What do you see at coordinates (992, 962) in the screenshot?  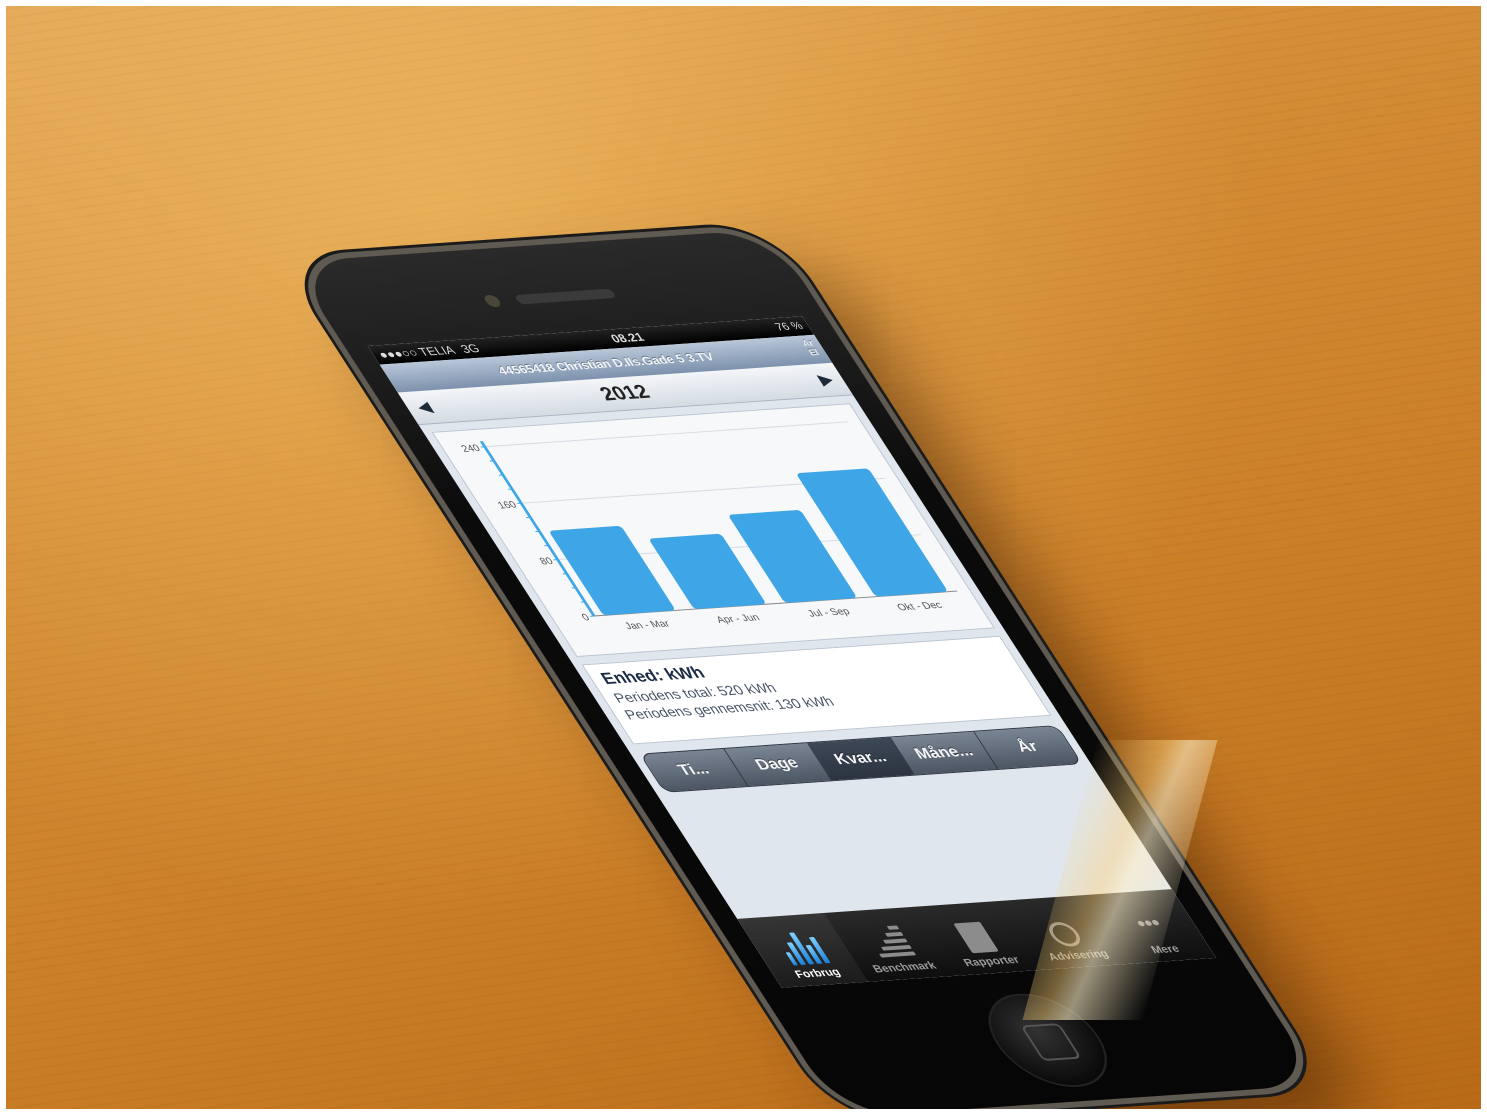 I see `tab-label: Rapporter` at bounding box center [992, 962].